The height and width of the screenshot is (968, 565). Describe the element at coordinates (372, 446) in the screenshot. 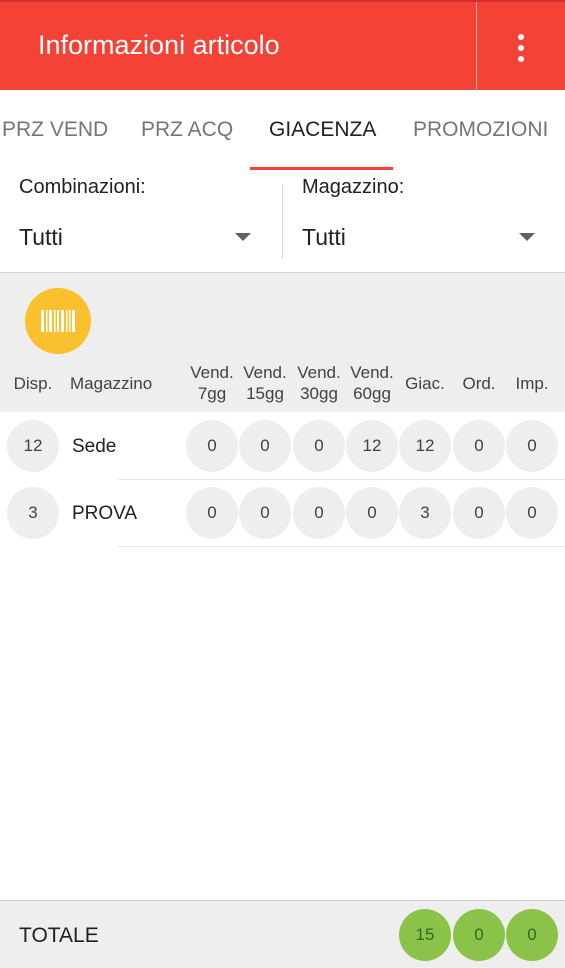

I see `vend-60gg-value: 12` at that location.